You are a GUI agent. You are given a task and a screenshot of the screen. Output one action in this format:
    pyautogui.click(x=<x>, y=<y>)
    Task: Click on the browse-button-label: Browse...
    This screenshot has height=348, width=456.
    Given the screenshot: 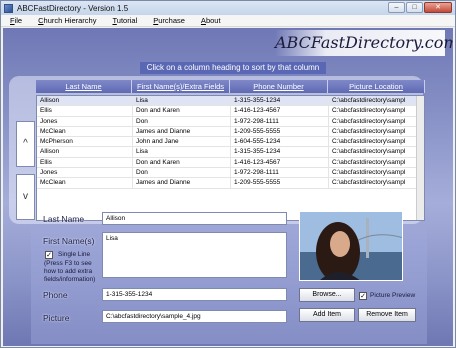 What is the action you would take?
    pyautogui.click(x=327, y=294)
    